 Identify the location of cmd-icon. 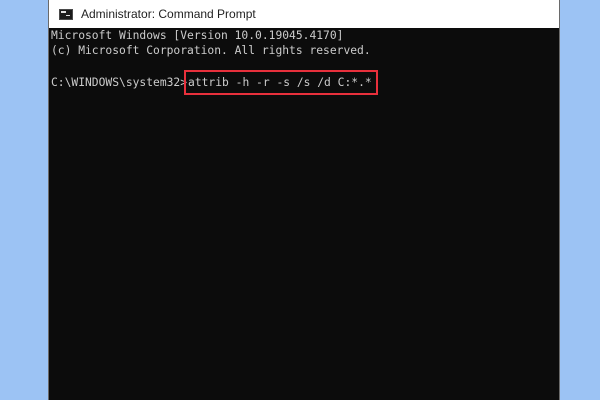
(66, 14).